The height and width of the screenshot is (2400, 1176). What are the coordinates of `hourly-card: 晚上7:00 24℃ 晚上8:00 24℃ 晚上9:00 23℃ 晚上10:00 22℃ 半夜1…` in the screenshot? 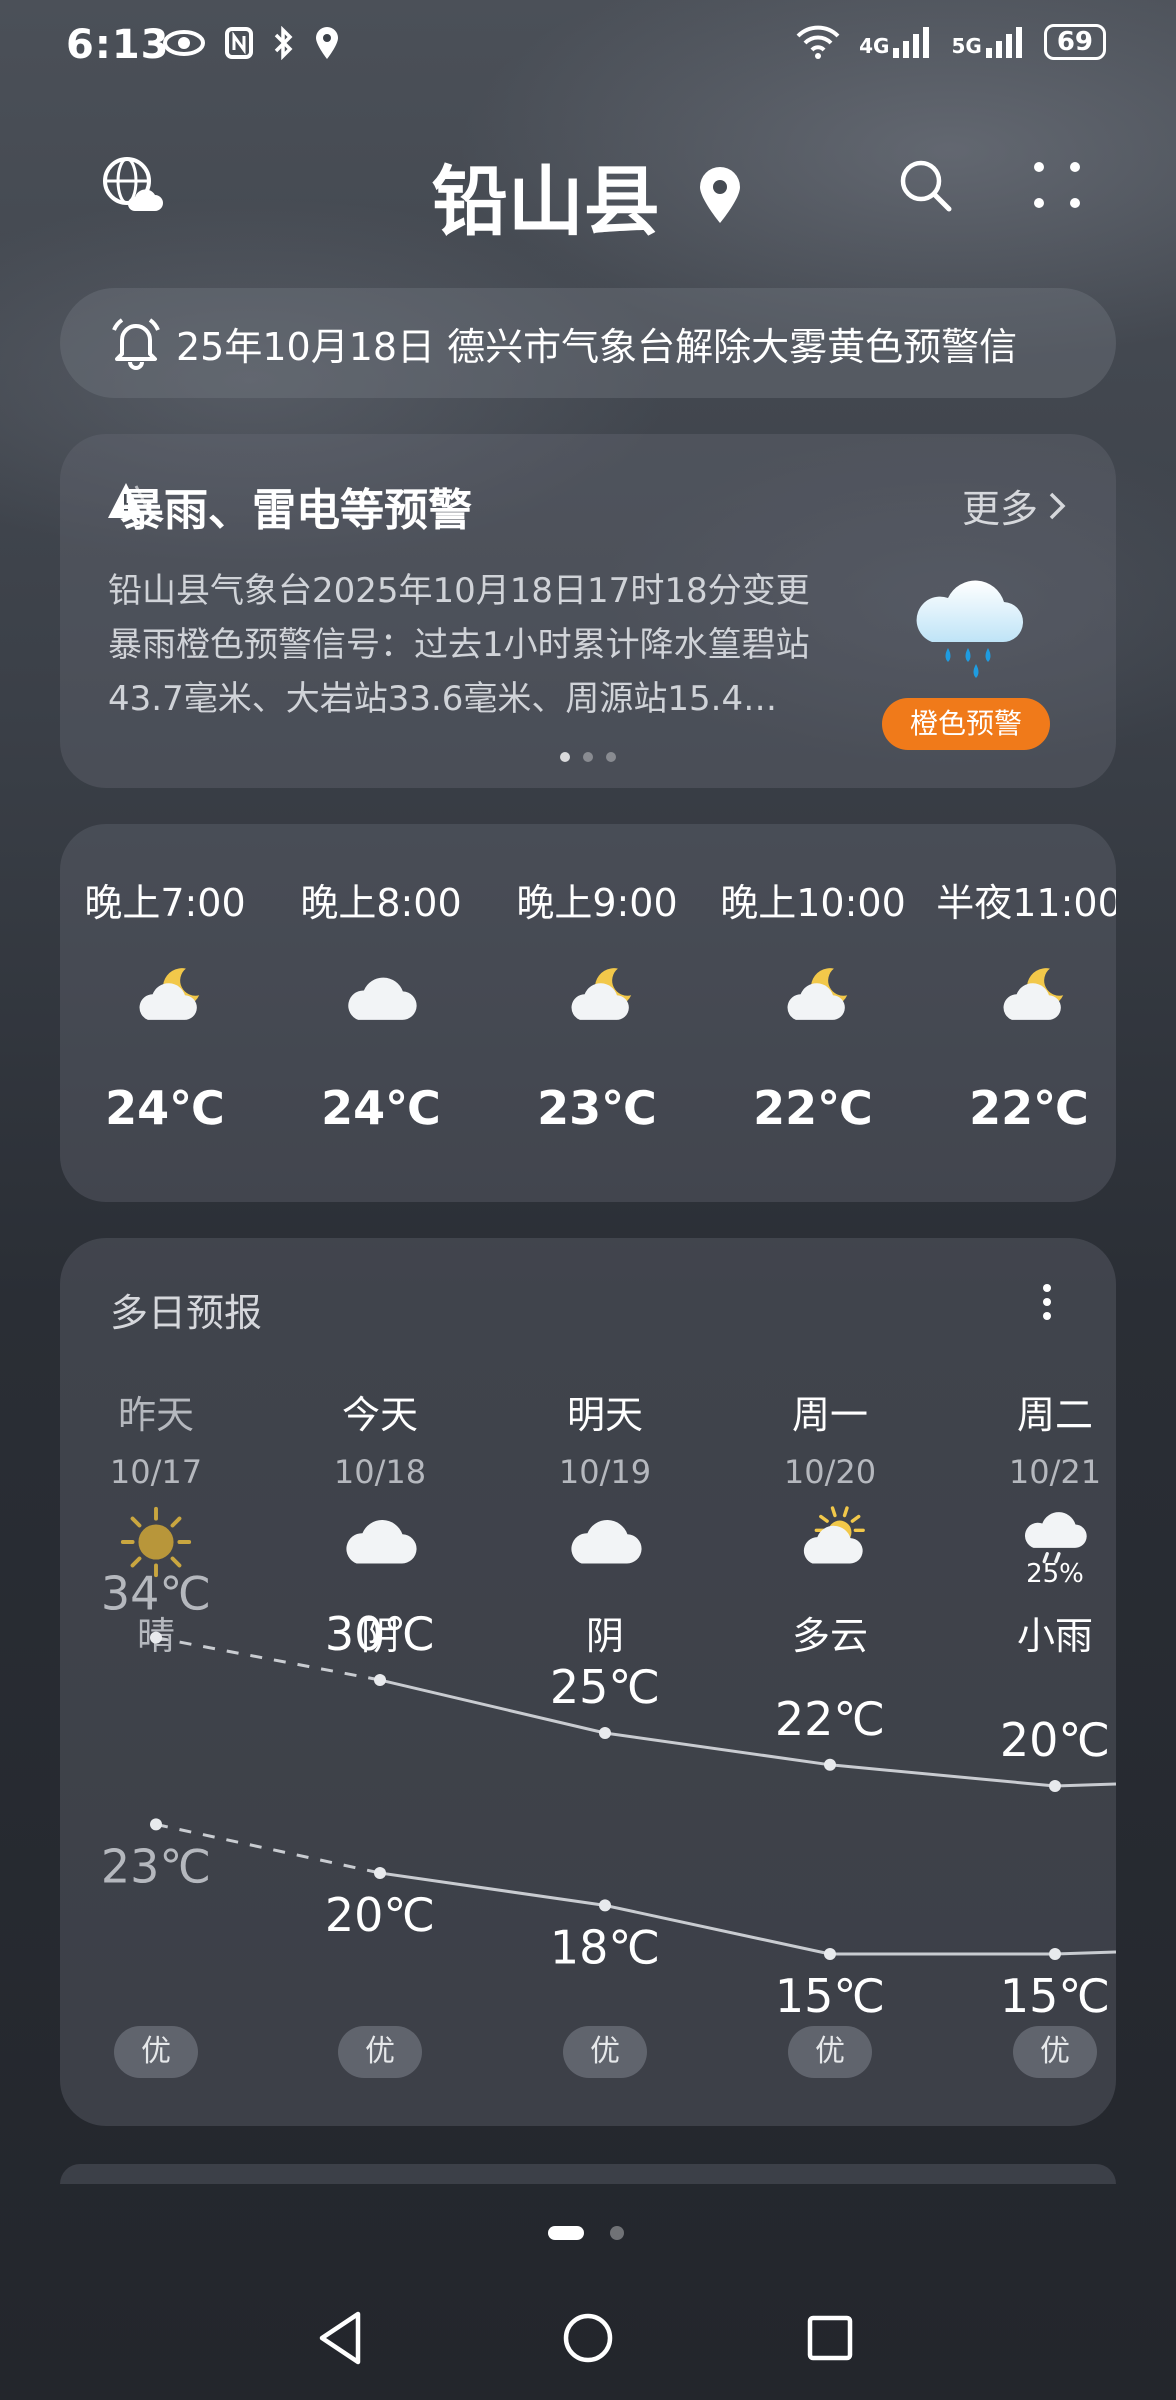 It's located at (588, 1013).